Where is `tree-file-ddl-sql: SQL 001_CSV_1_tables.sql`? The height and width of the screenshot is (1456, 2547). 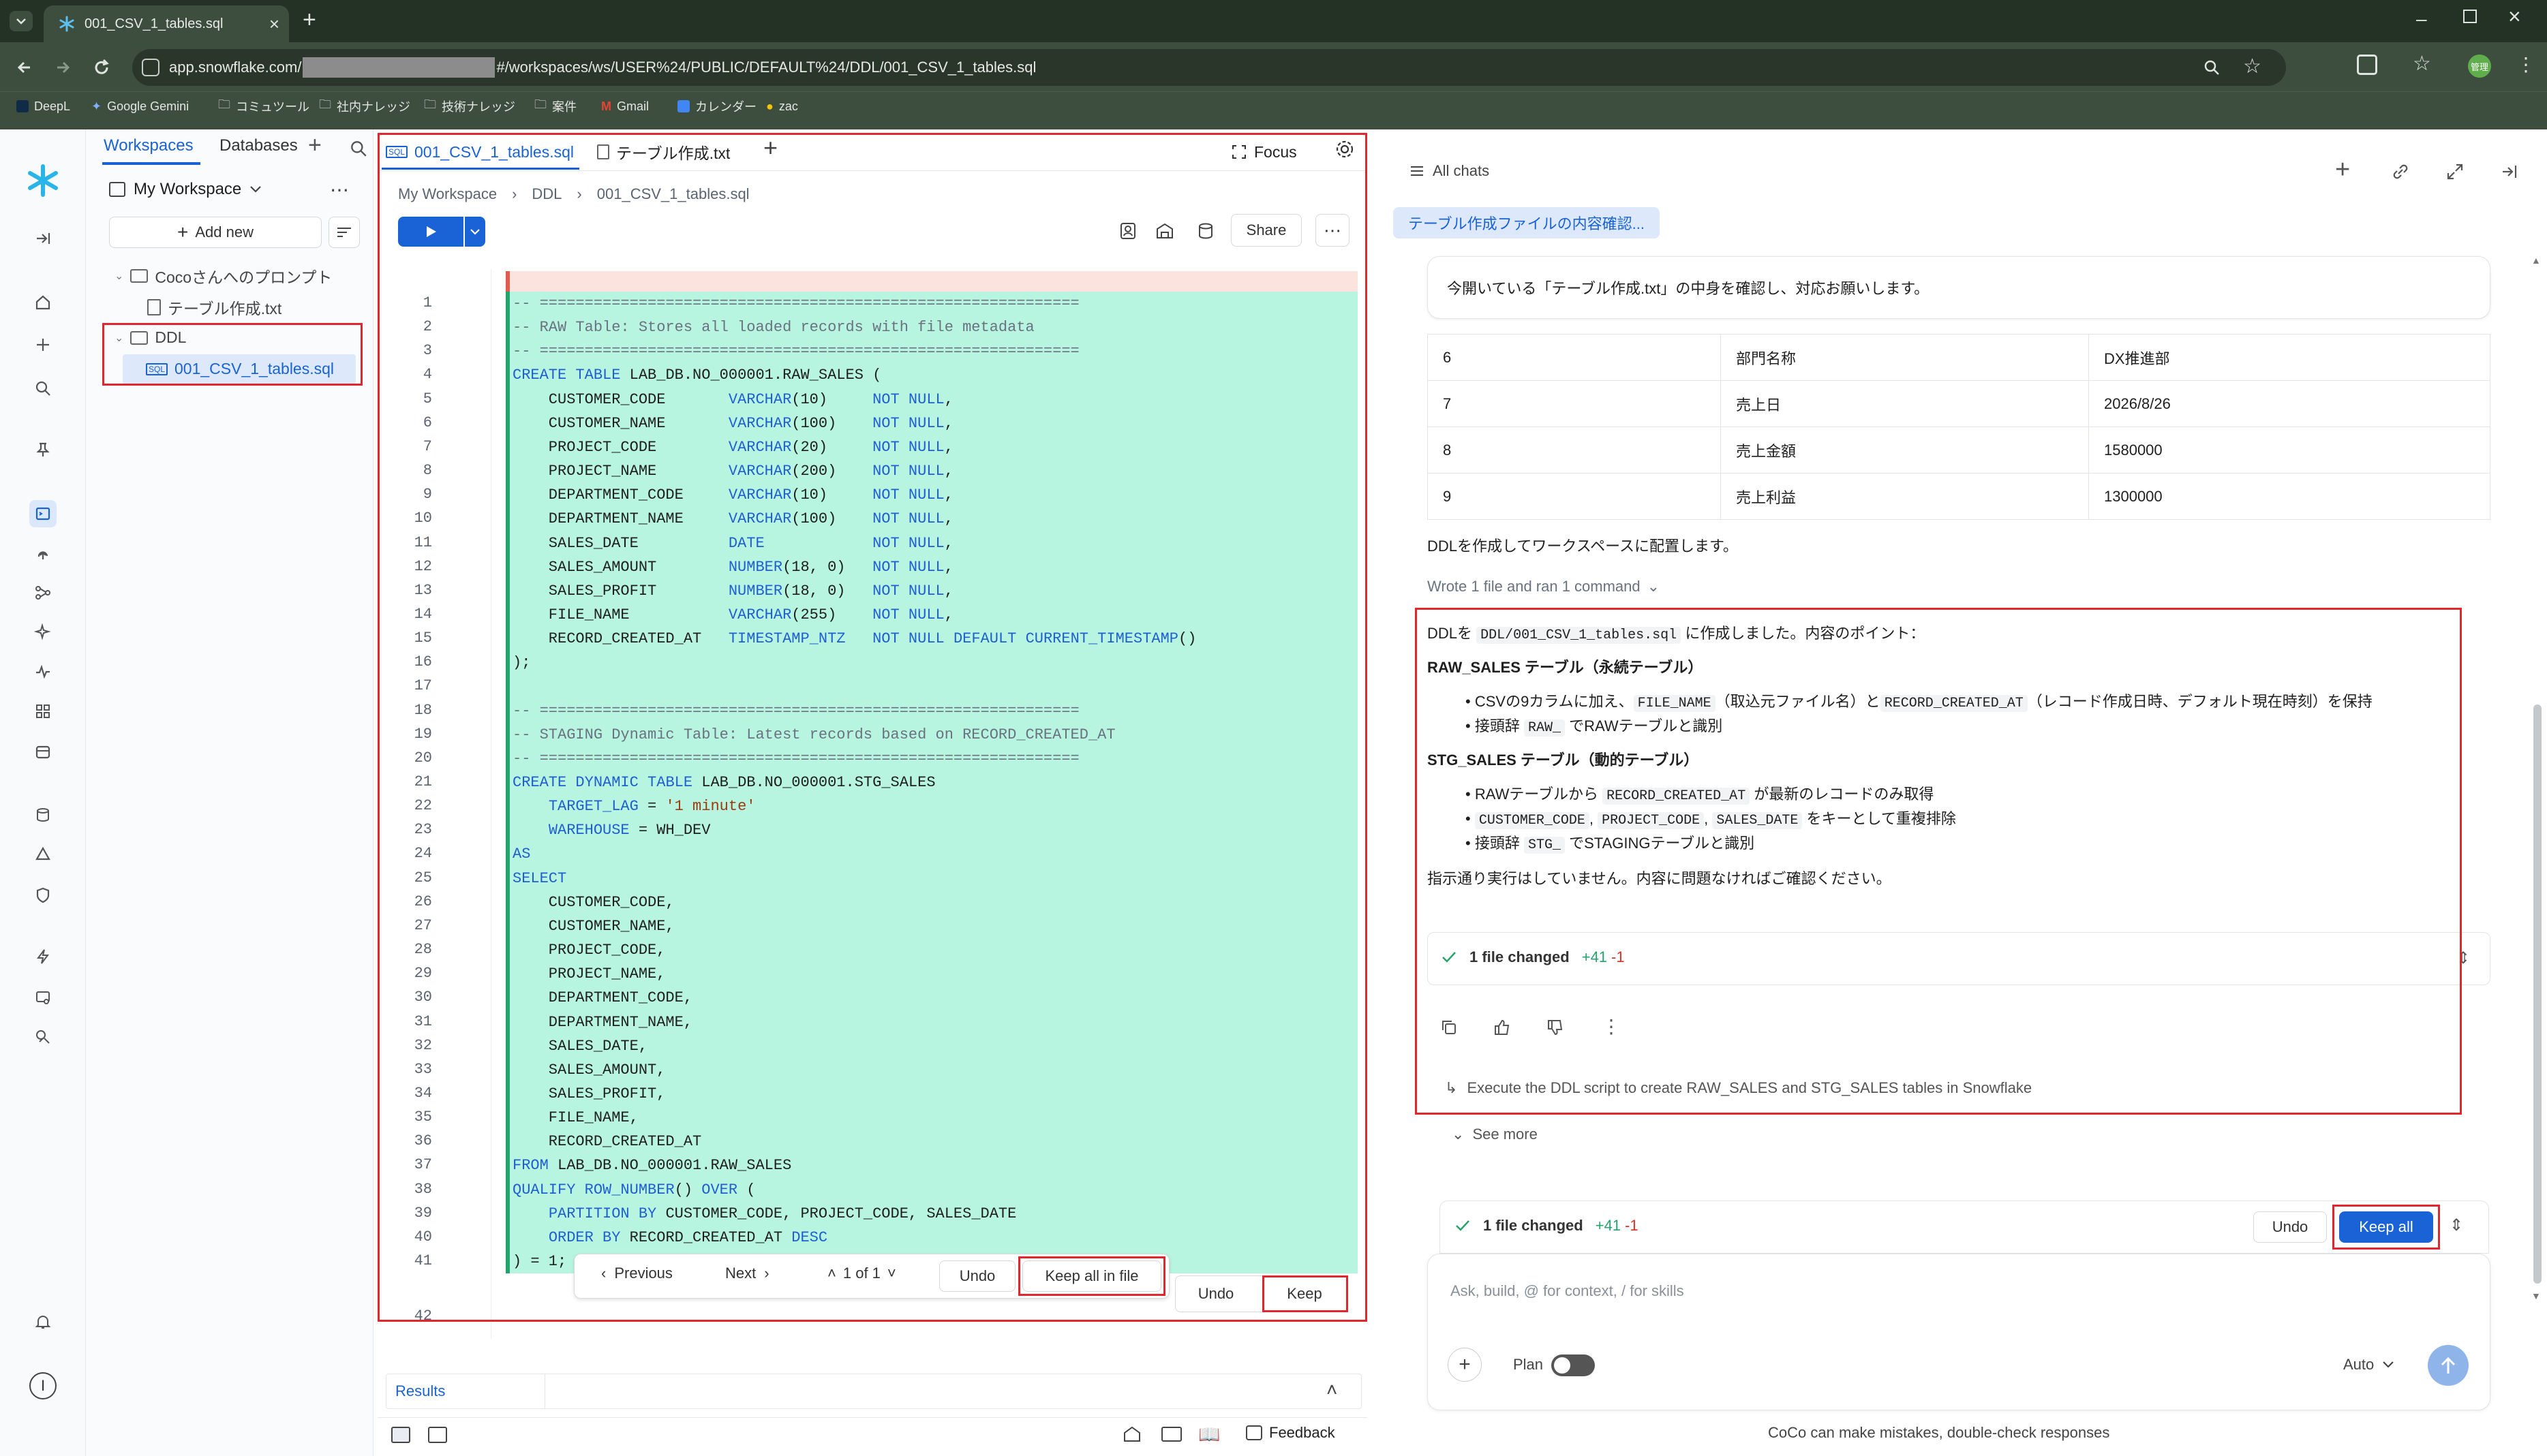 tree-file-ddl-sql: SQL 001_CSV_1_tables.sql is located at coordinates (240, 369).